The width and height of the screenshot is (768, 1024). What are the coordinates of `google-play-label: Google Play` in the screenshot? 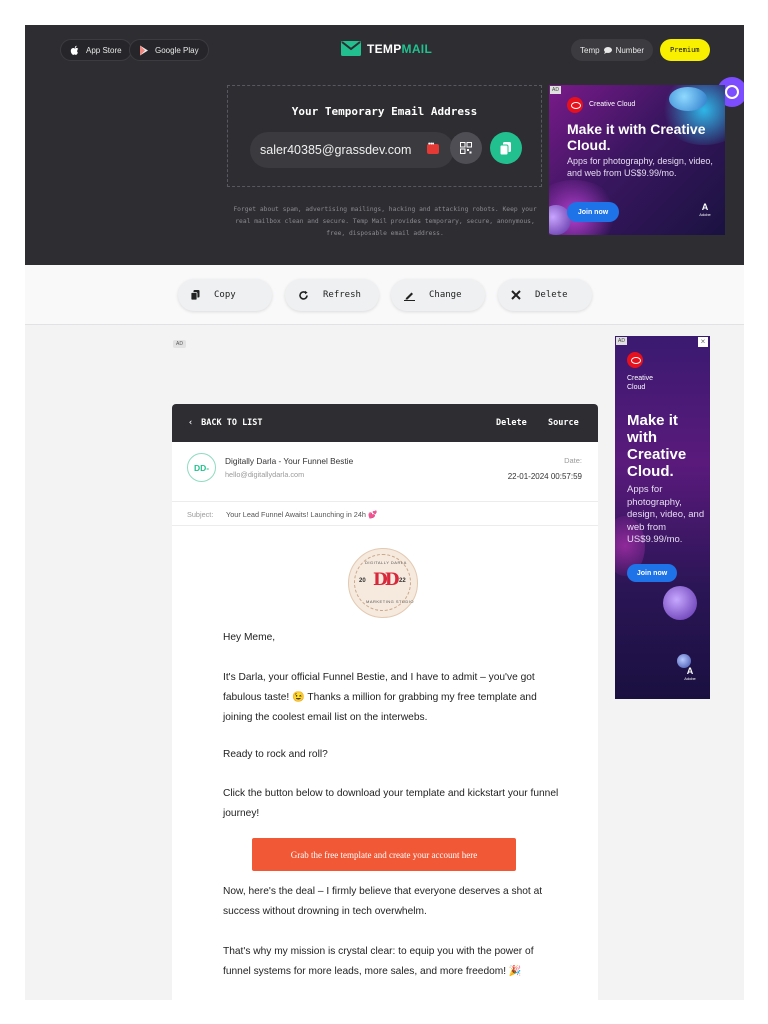 It's located at (177, 50).